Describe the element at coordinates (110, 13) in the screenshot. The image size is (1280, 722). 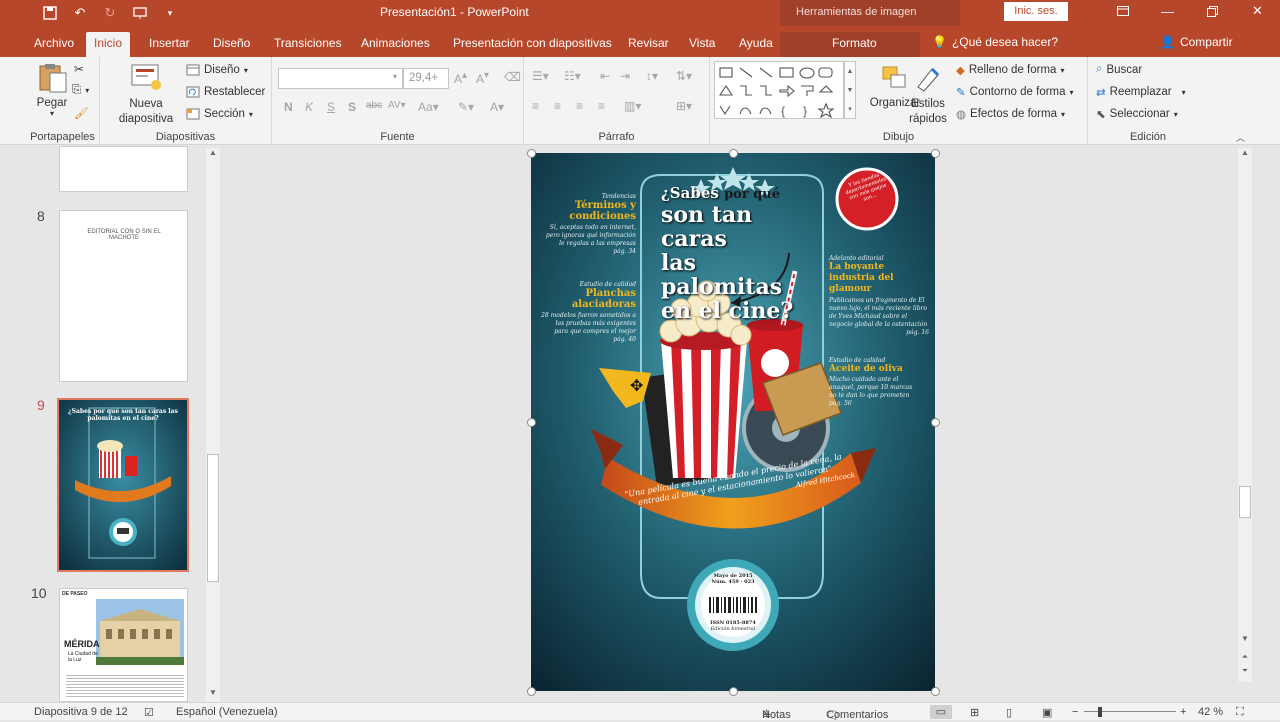
I see `redo-icon: ↻` at that location.